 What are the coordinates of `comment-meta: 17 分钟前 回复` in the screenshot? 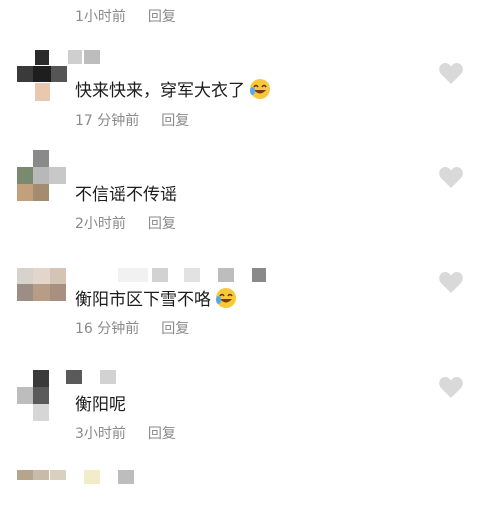 It's located at (132, 120).